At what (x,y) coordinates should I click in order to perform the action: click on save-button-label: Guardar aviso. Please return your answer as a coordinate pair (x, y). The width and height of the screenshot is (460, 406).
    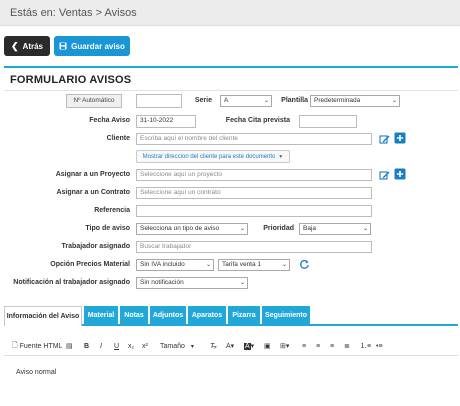
    Looking at the image, I should click on (98, 46).